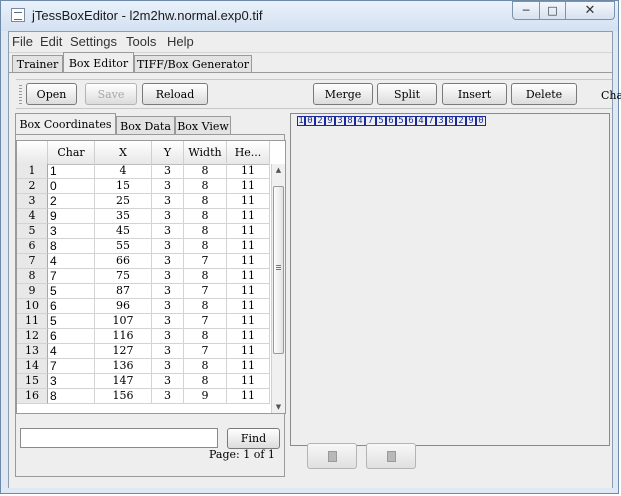  I want to click on table-cell-x: 4, so click(123, 171).